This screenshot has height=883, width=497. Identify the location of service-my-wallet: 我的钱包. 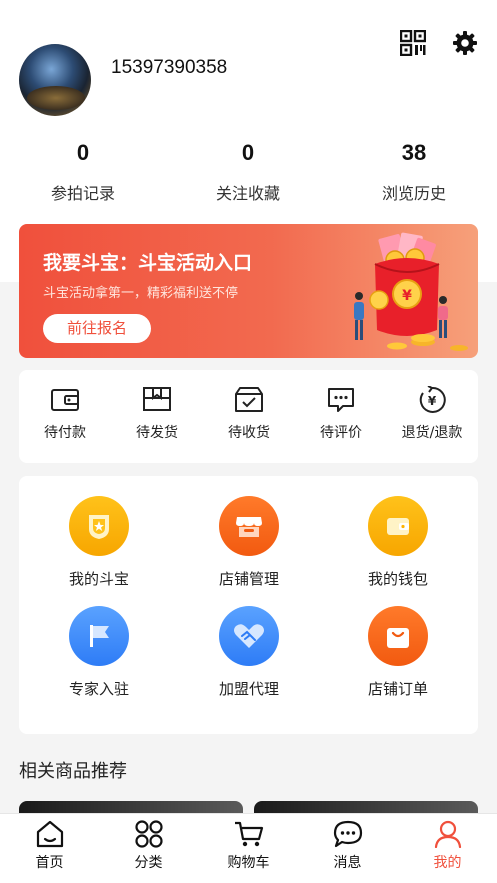
(398, 542).